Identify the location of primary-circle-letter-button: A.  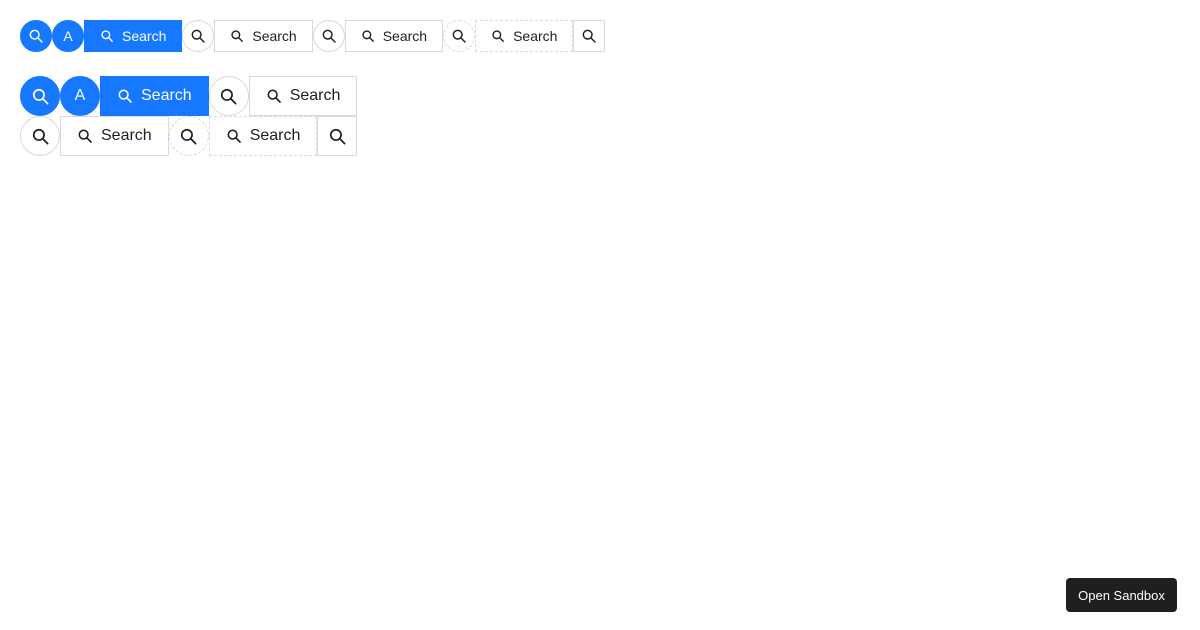
(68, 36).